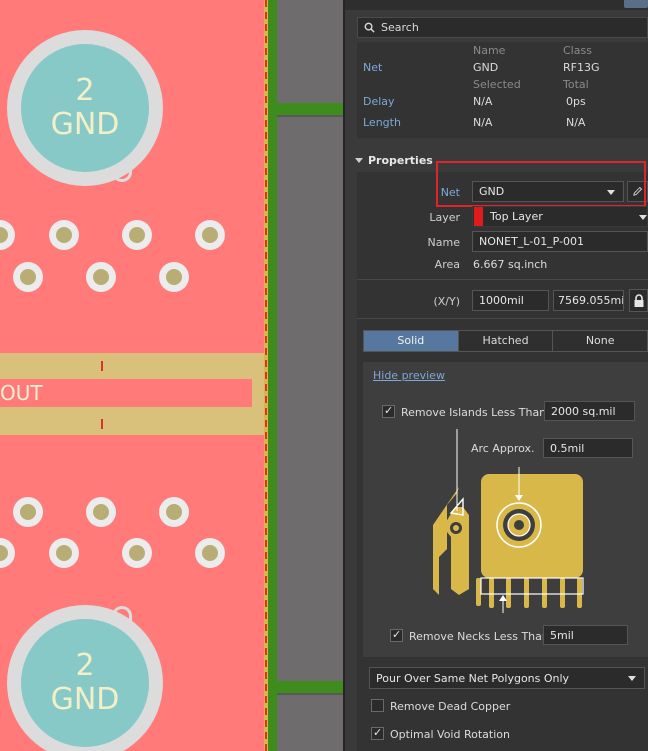 This screenshot has width=648, height=751. What do you see at coordinates (377, 733) in the screenshot?
I see `optimal-void-rotation-checkbox` at bounding box center [377, 733].